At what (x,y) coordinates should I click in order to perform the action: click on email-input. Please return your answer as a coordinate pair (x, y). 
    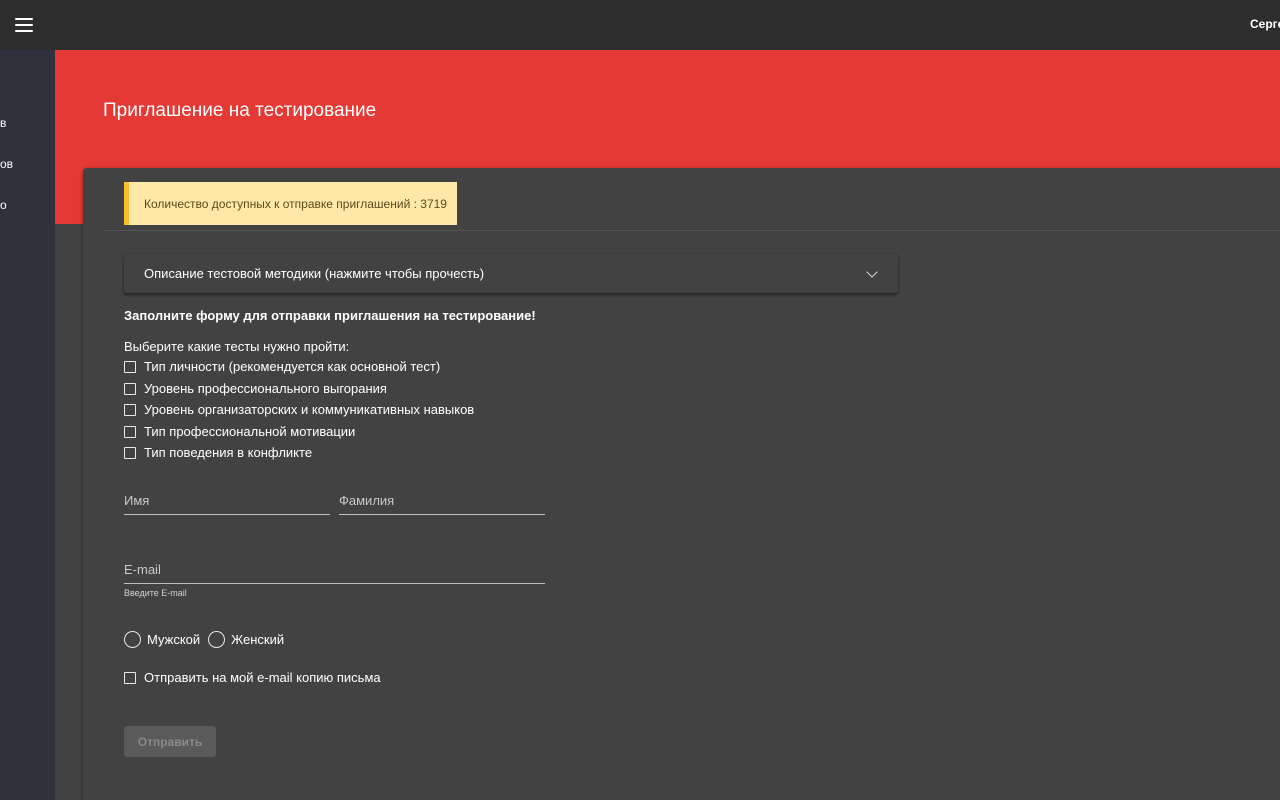
    Looking at the image, I should click on (334, 571).